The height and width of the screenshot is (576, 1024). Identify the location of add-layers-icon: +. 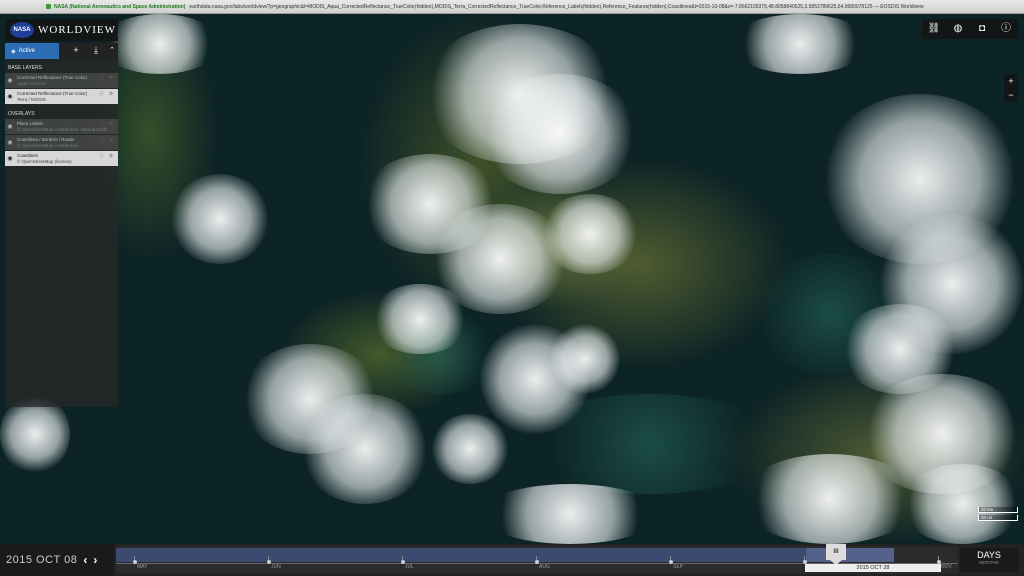
(76, 50).